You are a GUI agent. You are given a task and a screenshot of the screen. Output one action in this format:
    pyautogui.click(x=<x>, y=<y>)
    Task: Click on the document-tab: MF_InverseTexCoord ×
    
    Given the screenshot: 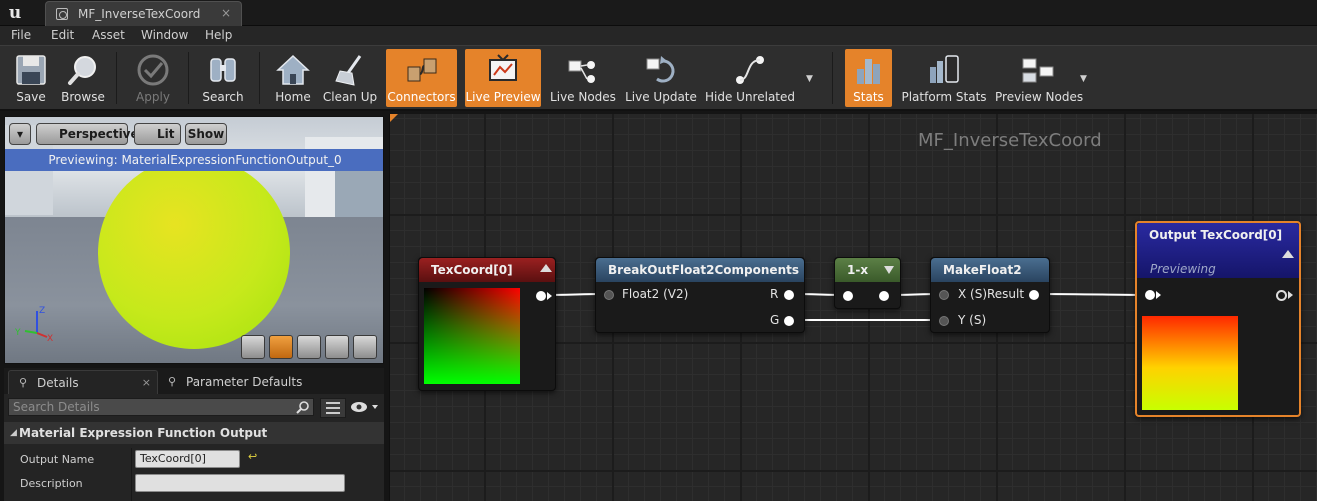 What is the action you would take?
    pyautogui.click(x=143, y=13)
    